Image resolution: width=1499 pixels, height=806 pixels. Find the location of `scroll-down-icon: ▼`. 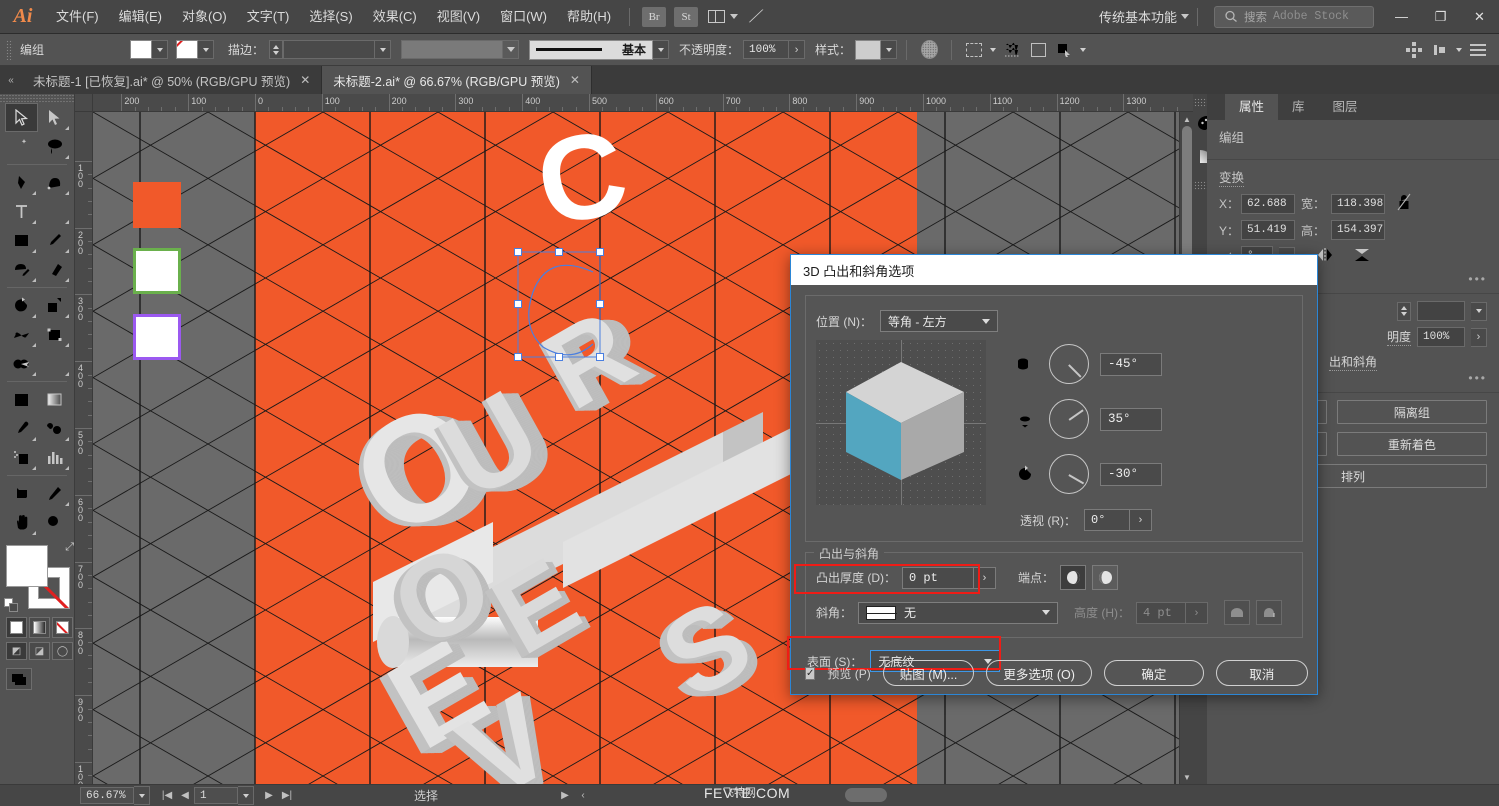

scroll-down-icon: ▼ is located at coordinates (1187, 777).